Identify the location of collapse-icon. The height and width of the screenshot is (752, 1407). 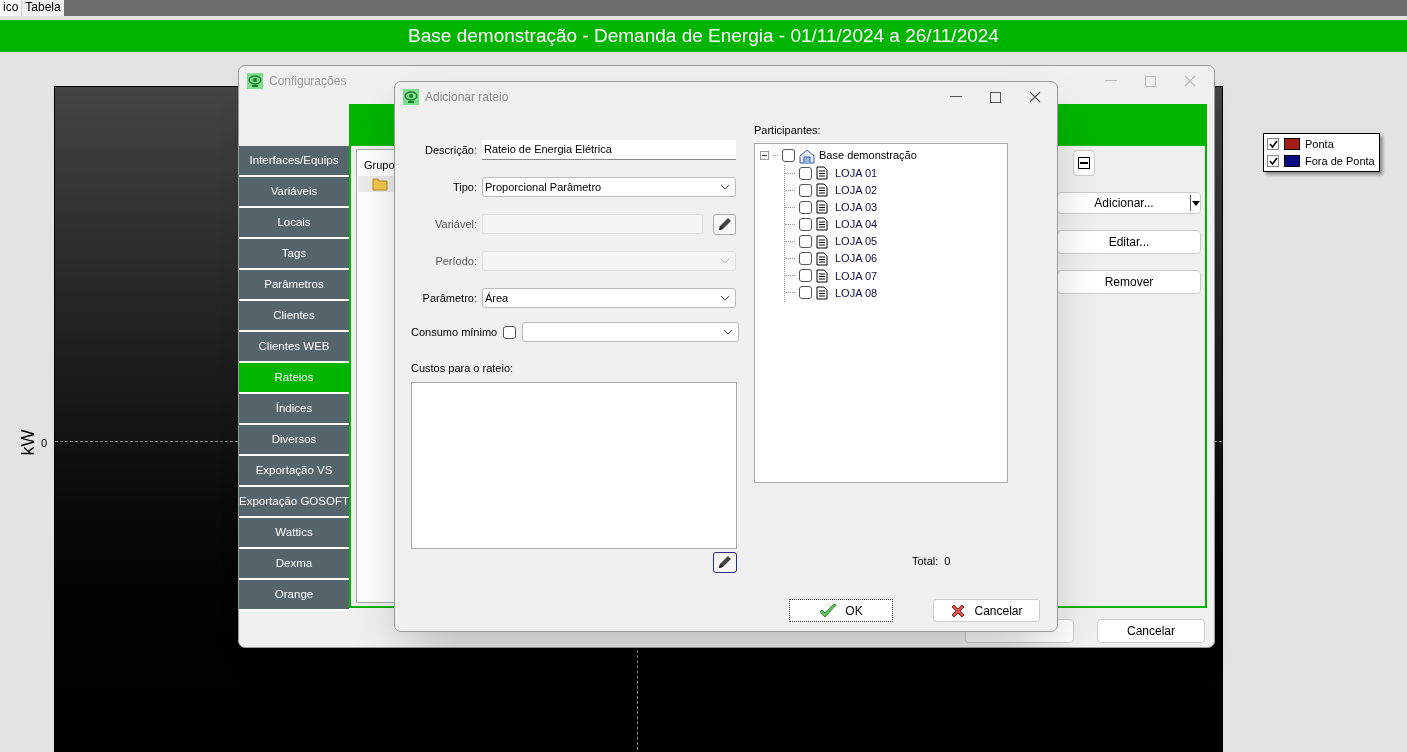
(764, 155).